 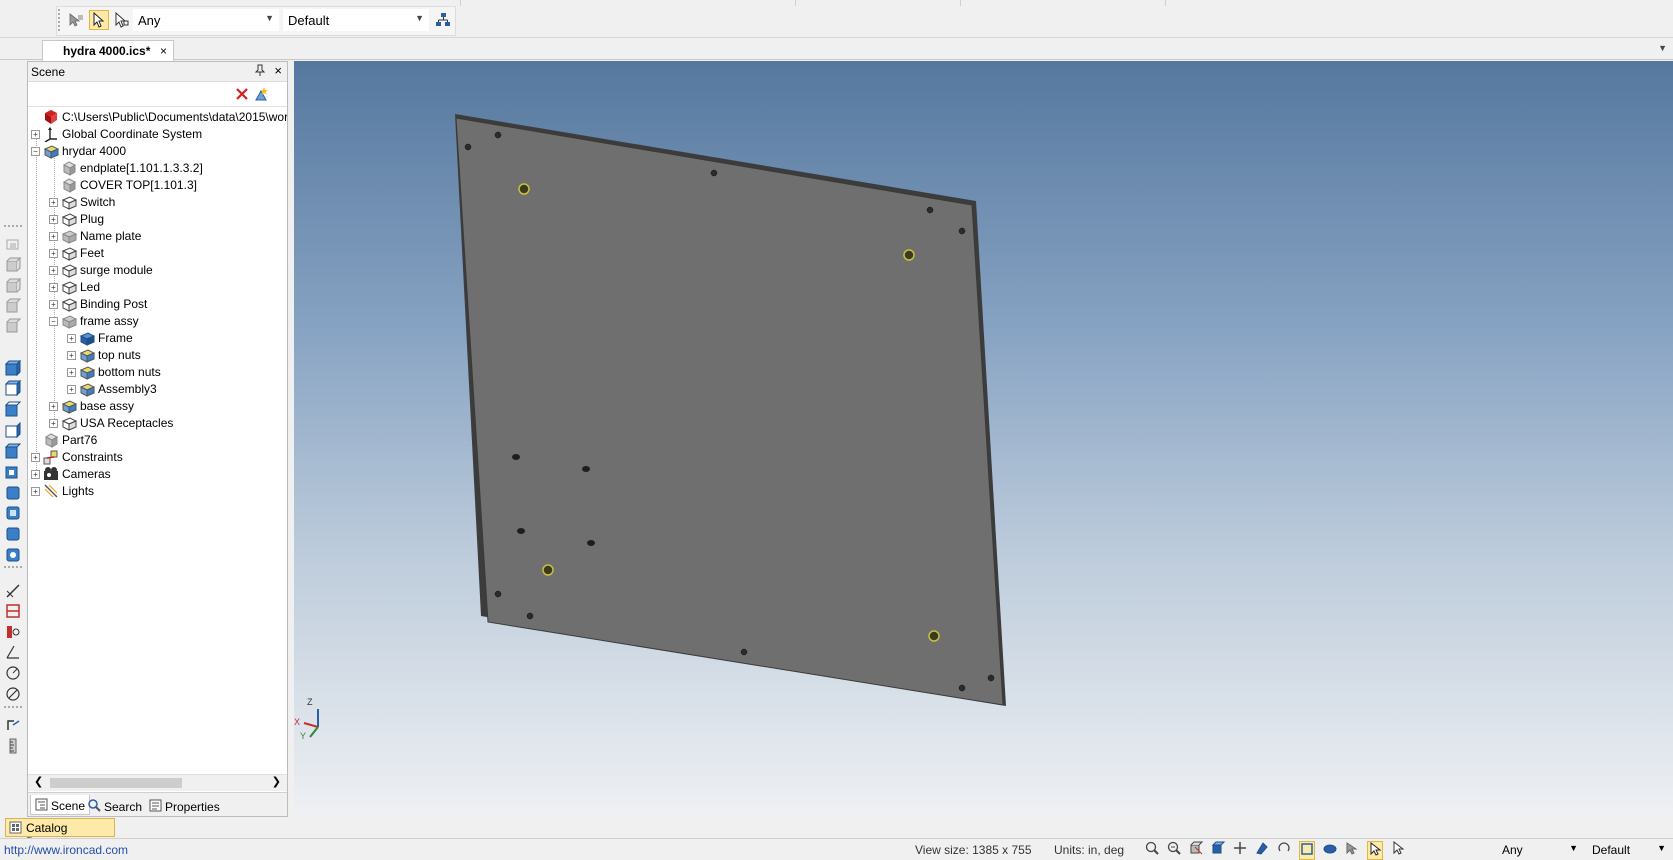 I want to click on tree-node: + Binding Post, so click(x=98, y=304).